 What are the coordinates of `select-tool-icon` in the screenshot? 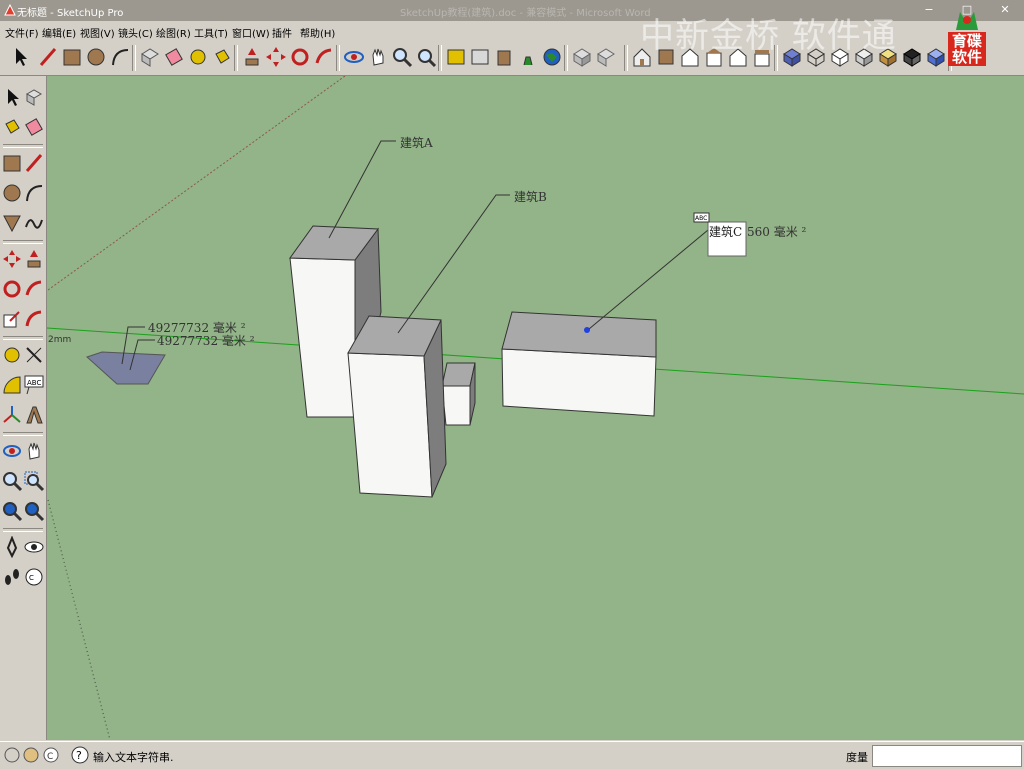 It's located at (12, 97).